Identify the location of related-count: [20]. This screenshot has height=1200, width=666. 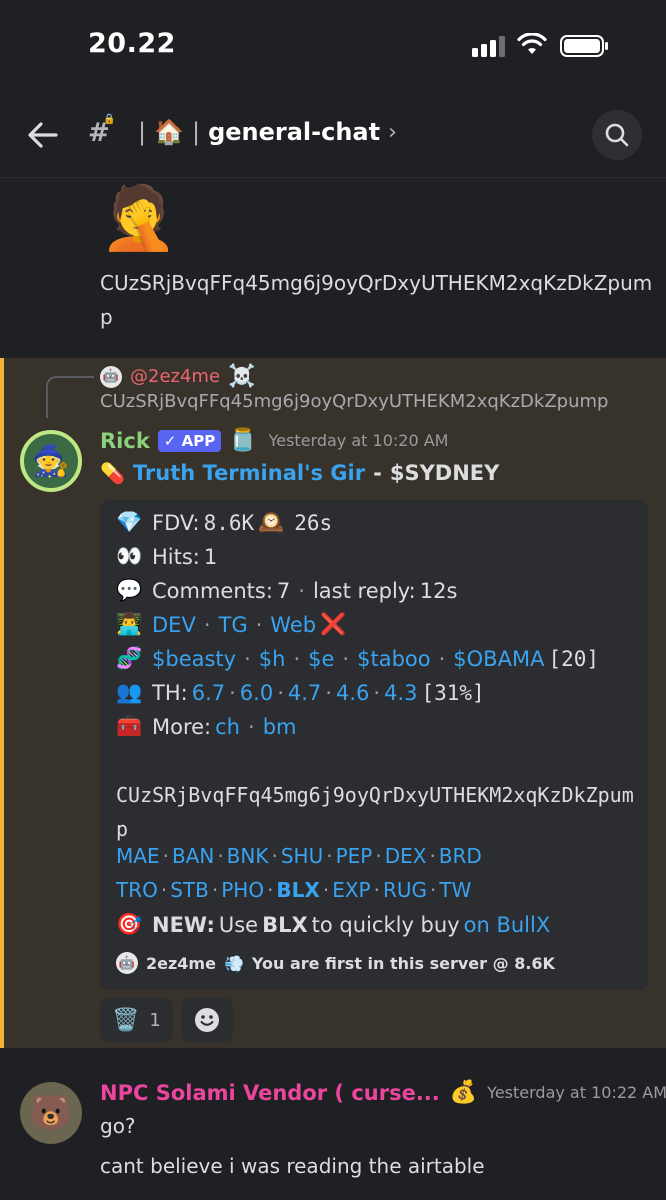
(574, 658).